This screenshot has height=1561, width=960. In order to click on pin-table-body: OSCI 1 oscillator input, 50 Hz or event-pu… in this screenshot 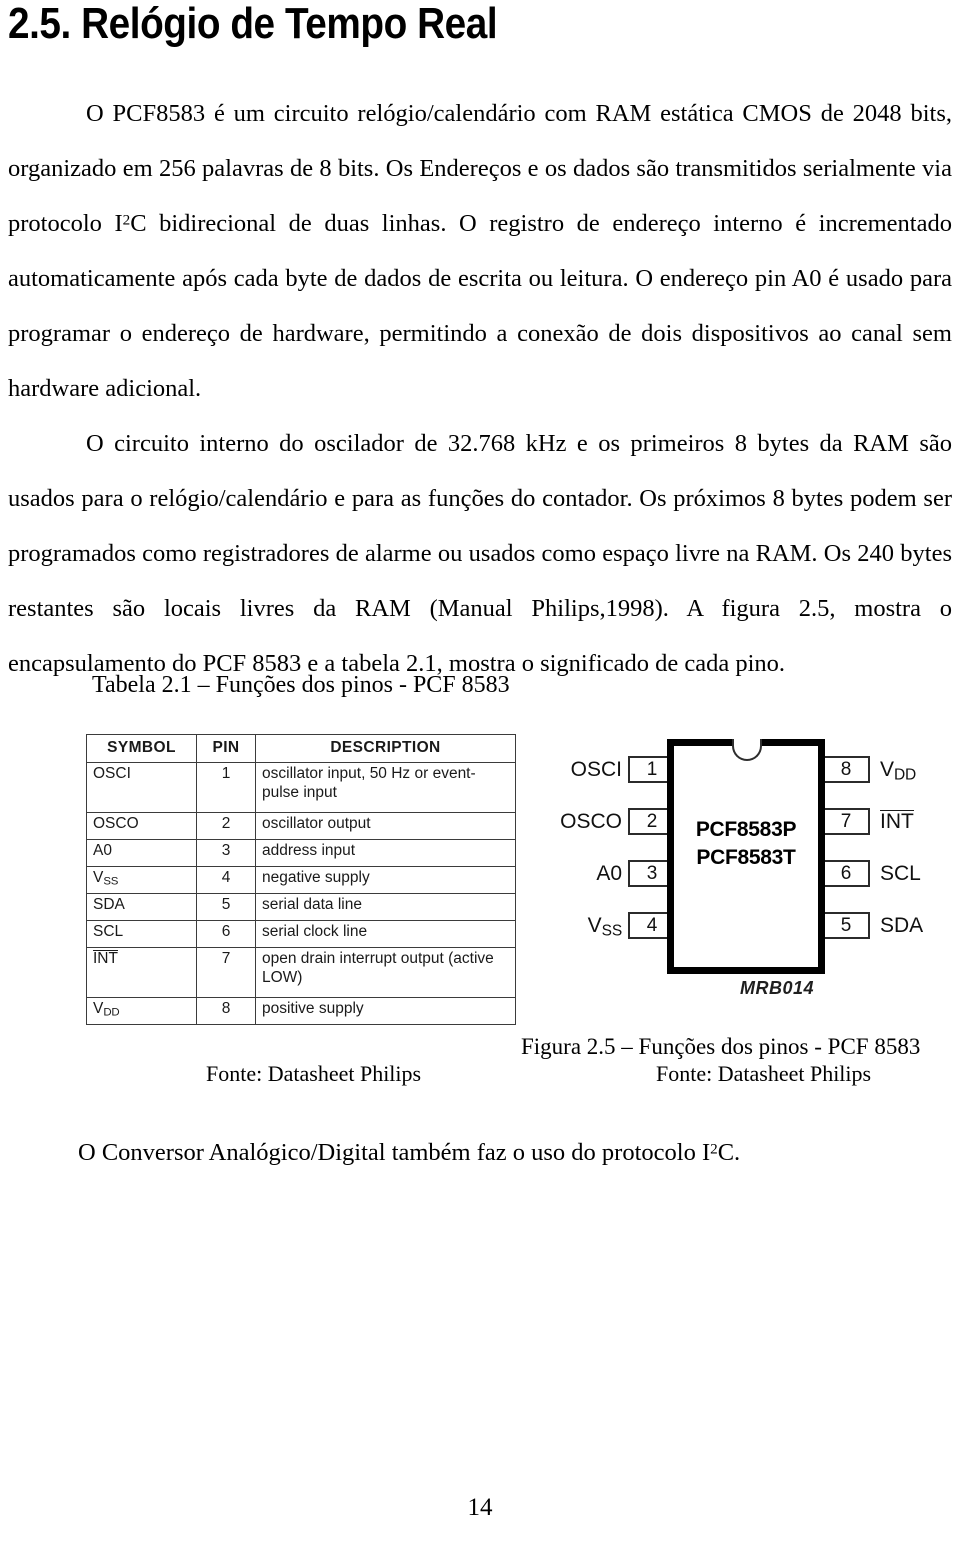, I will do `click(301, 893)`.